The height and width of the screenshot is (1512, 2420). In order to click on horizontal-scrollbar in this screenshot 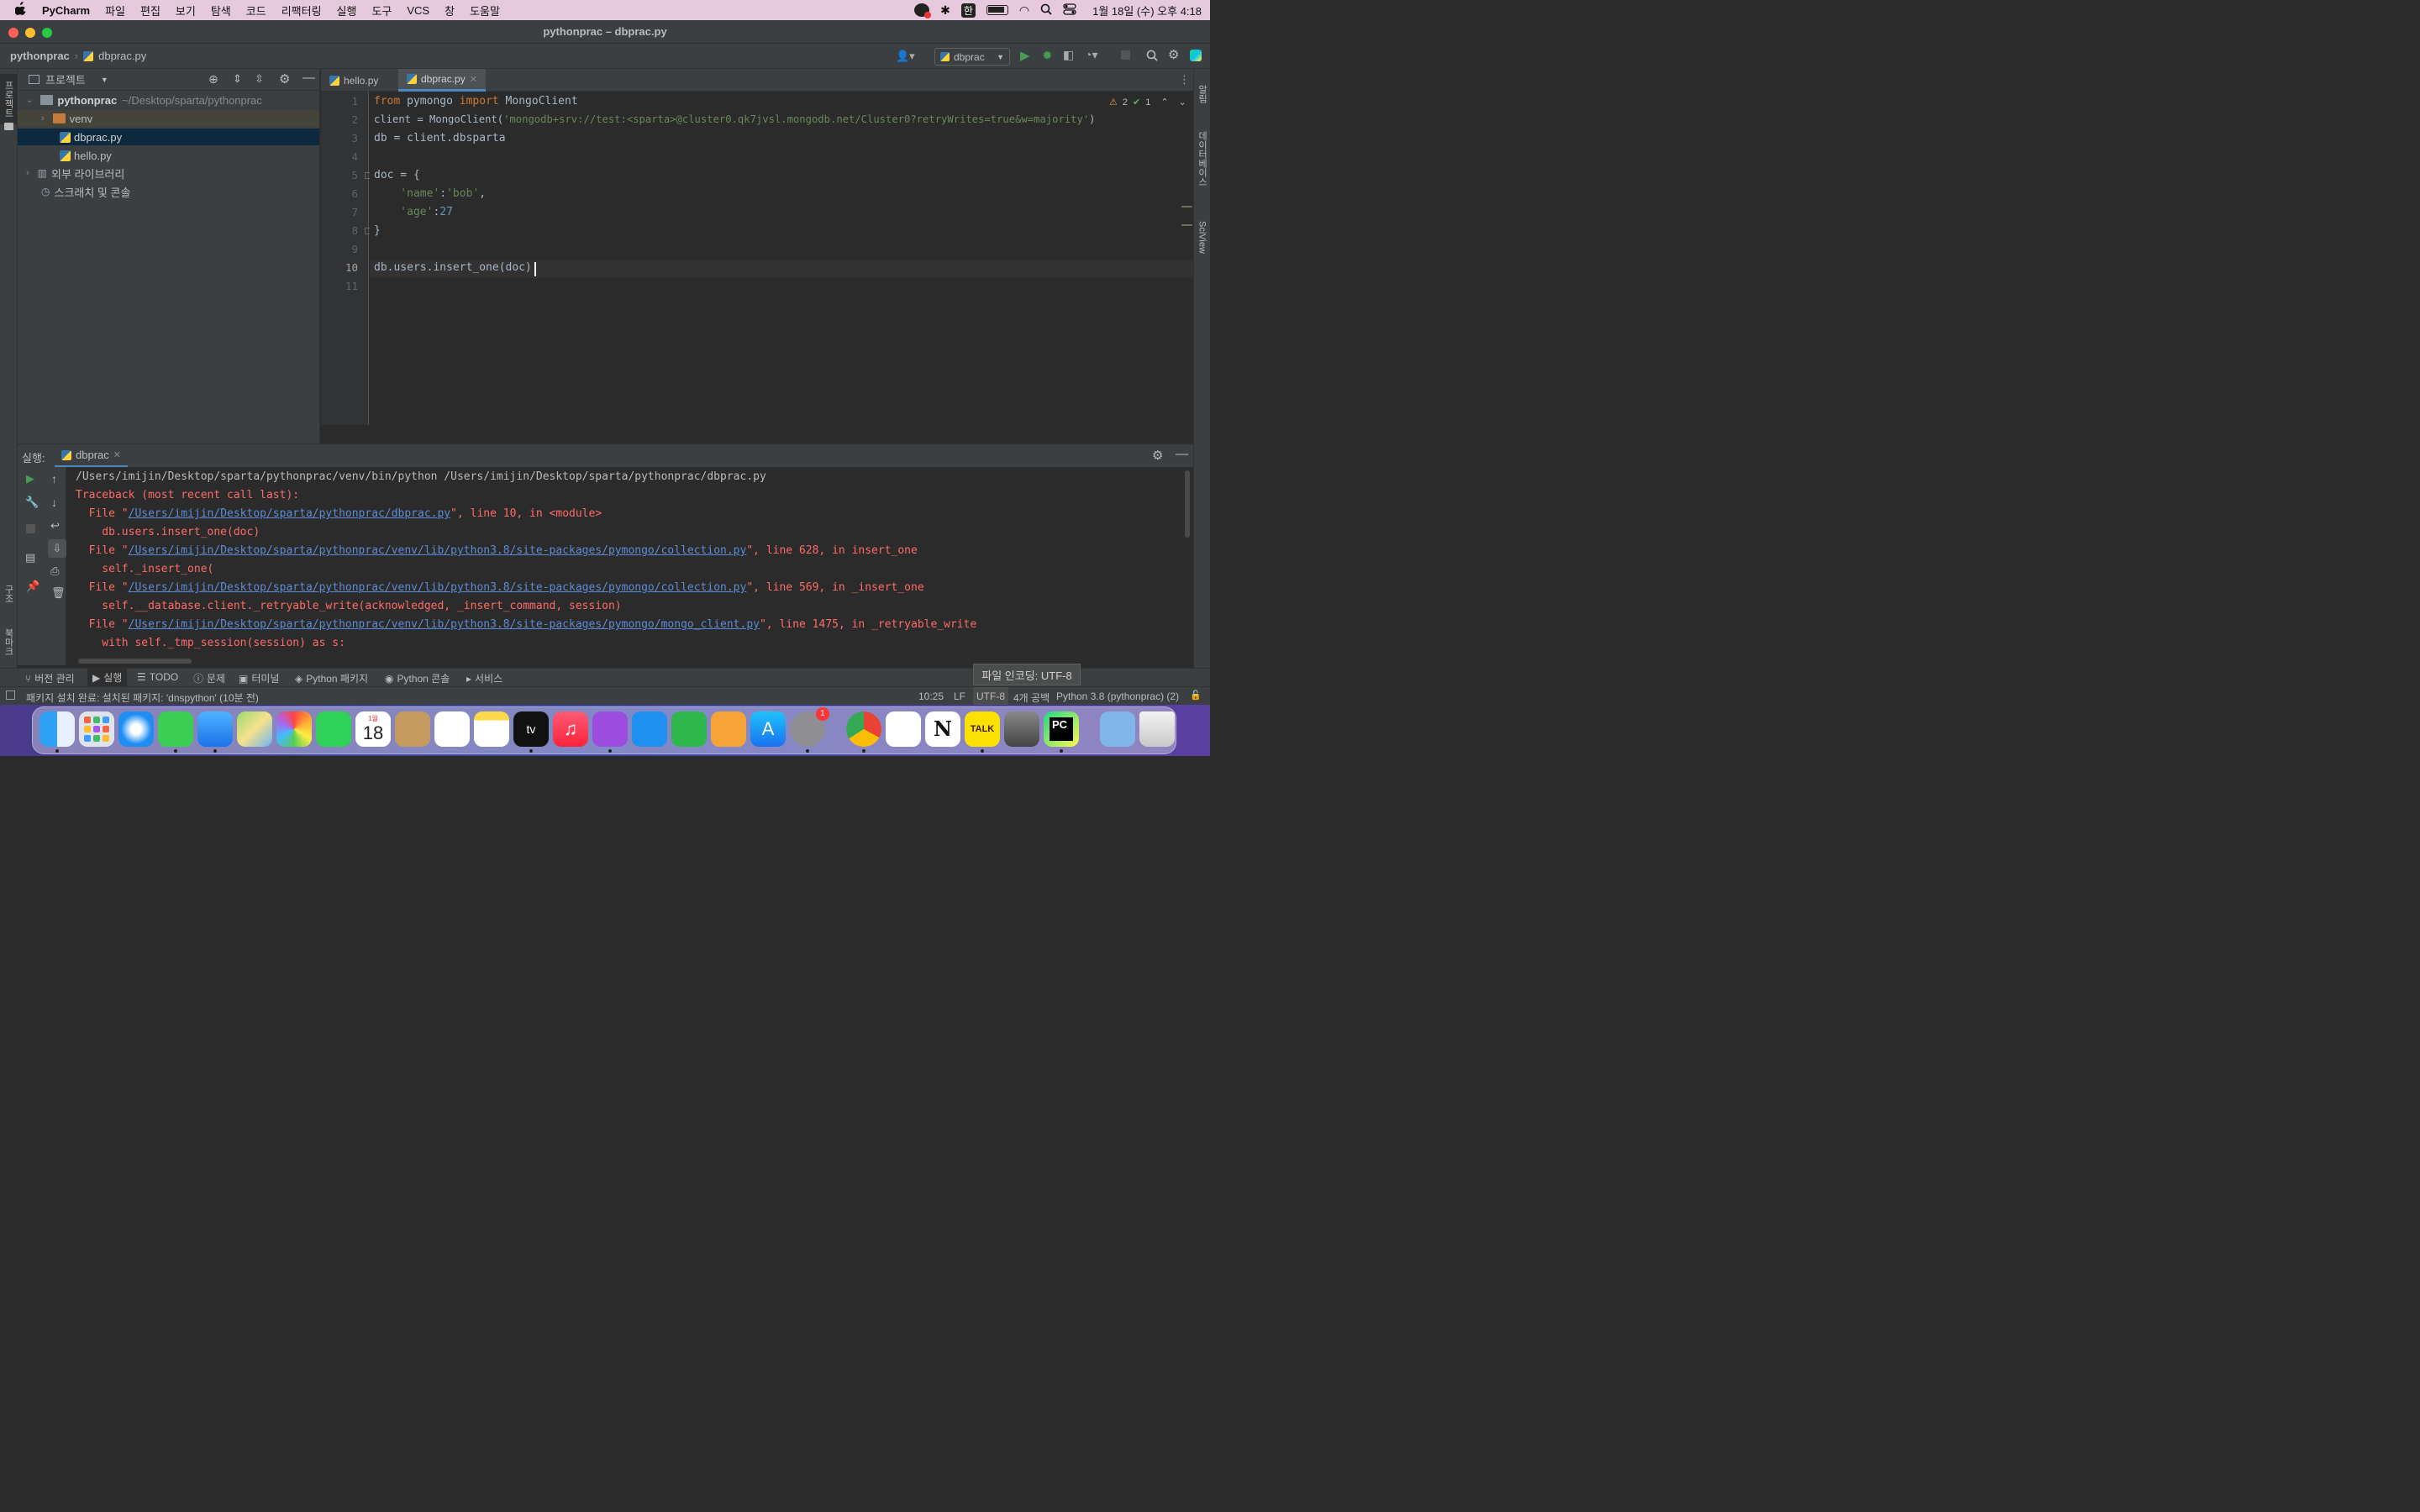, I will do `click(135, 661)`.